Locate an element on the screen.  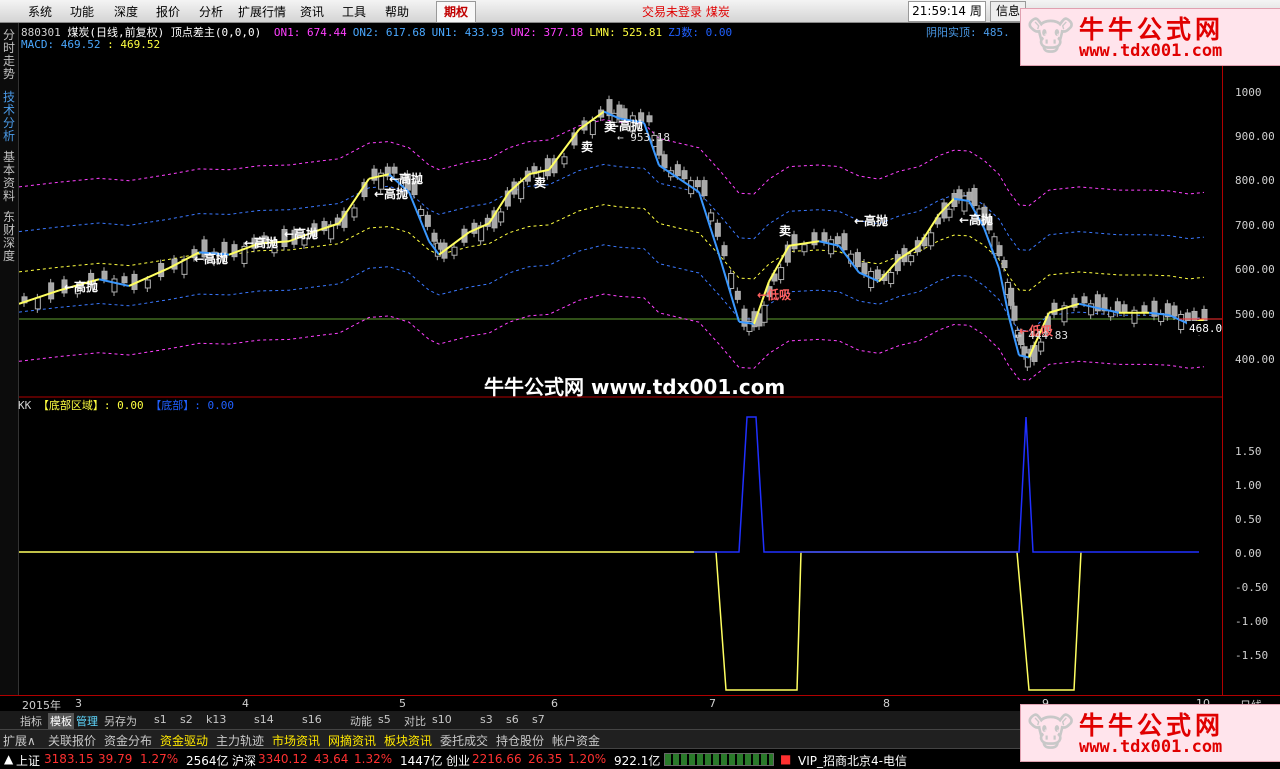
vtab-technical: 技术分析 is located at coordinates (9, 117).